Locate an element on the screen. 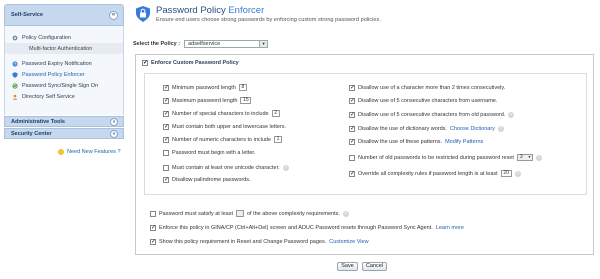 The image size is (600, 279). need-new-features-link: Need New Features ? is located at coordinates (89, 152).